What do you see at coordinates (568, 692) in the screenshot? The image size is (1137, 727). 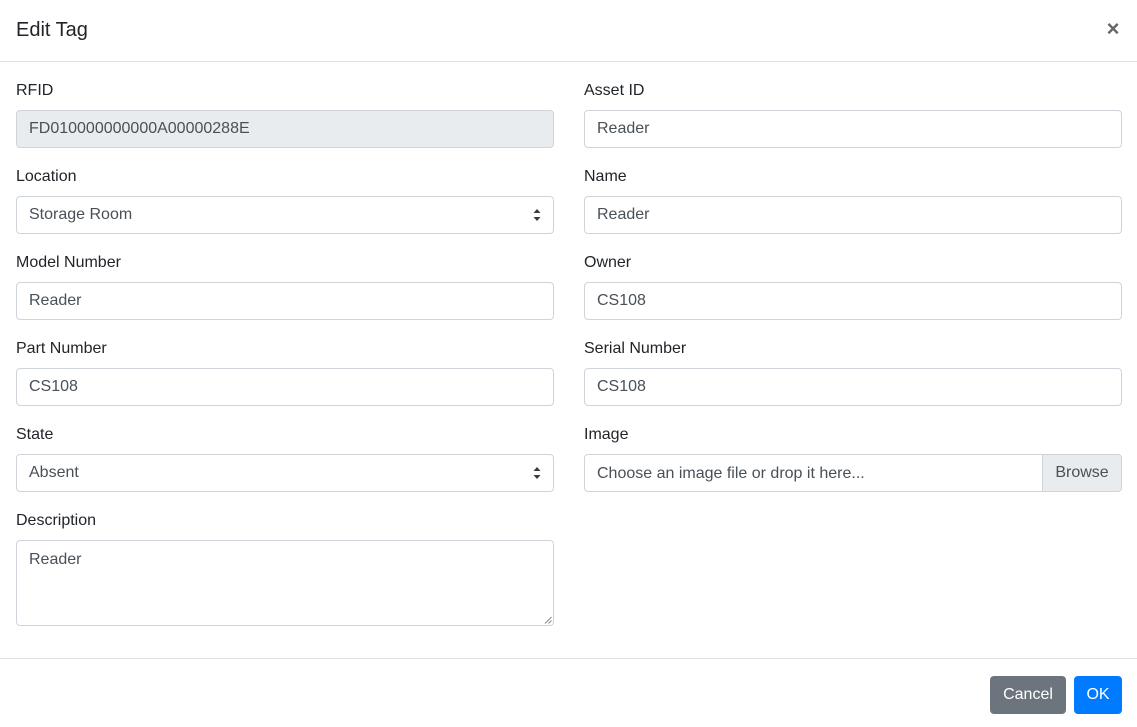 I see `dialog-footer: Cancel OK` at bounding box center [568, 692].